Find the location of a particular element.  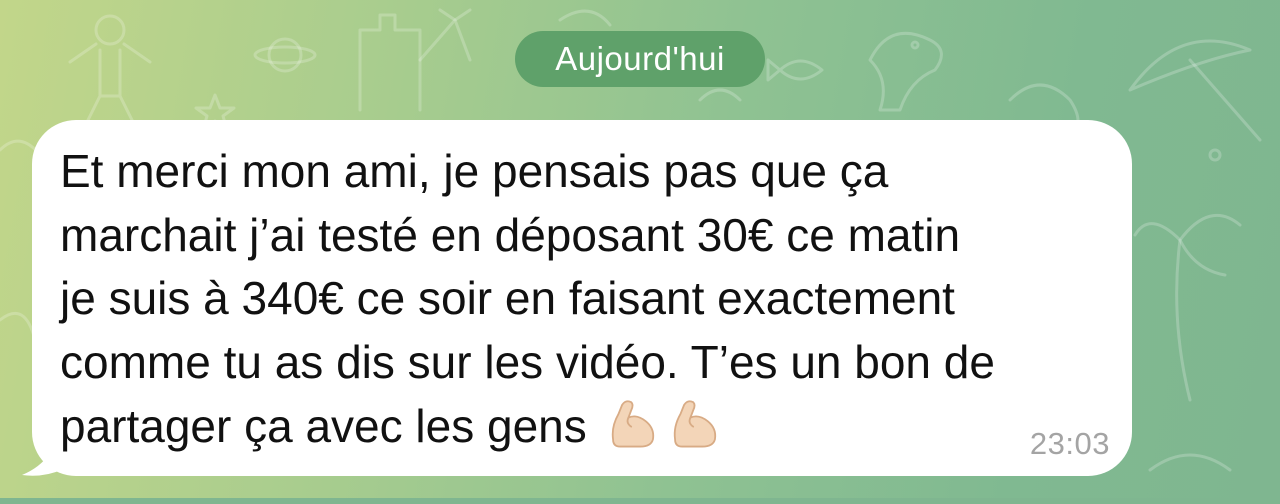

bottom-edge is located at coordinates (640, 501).